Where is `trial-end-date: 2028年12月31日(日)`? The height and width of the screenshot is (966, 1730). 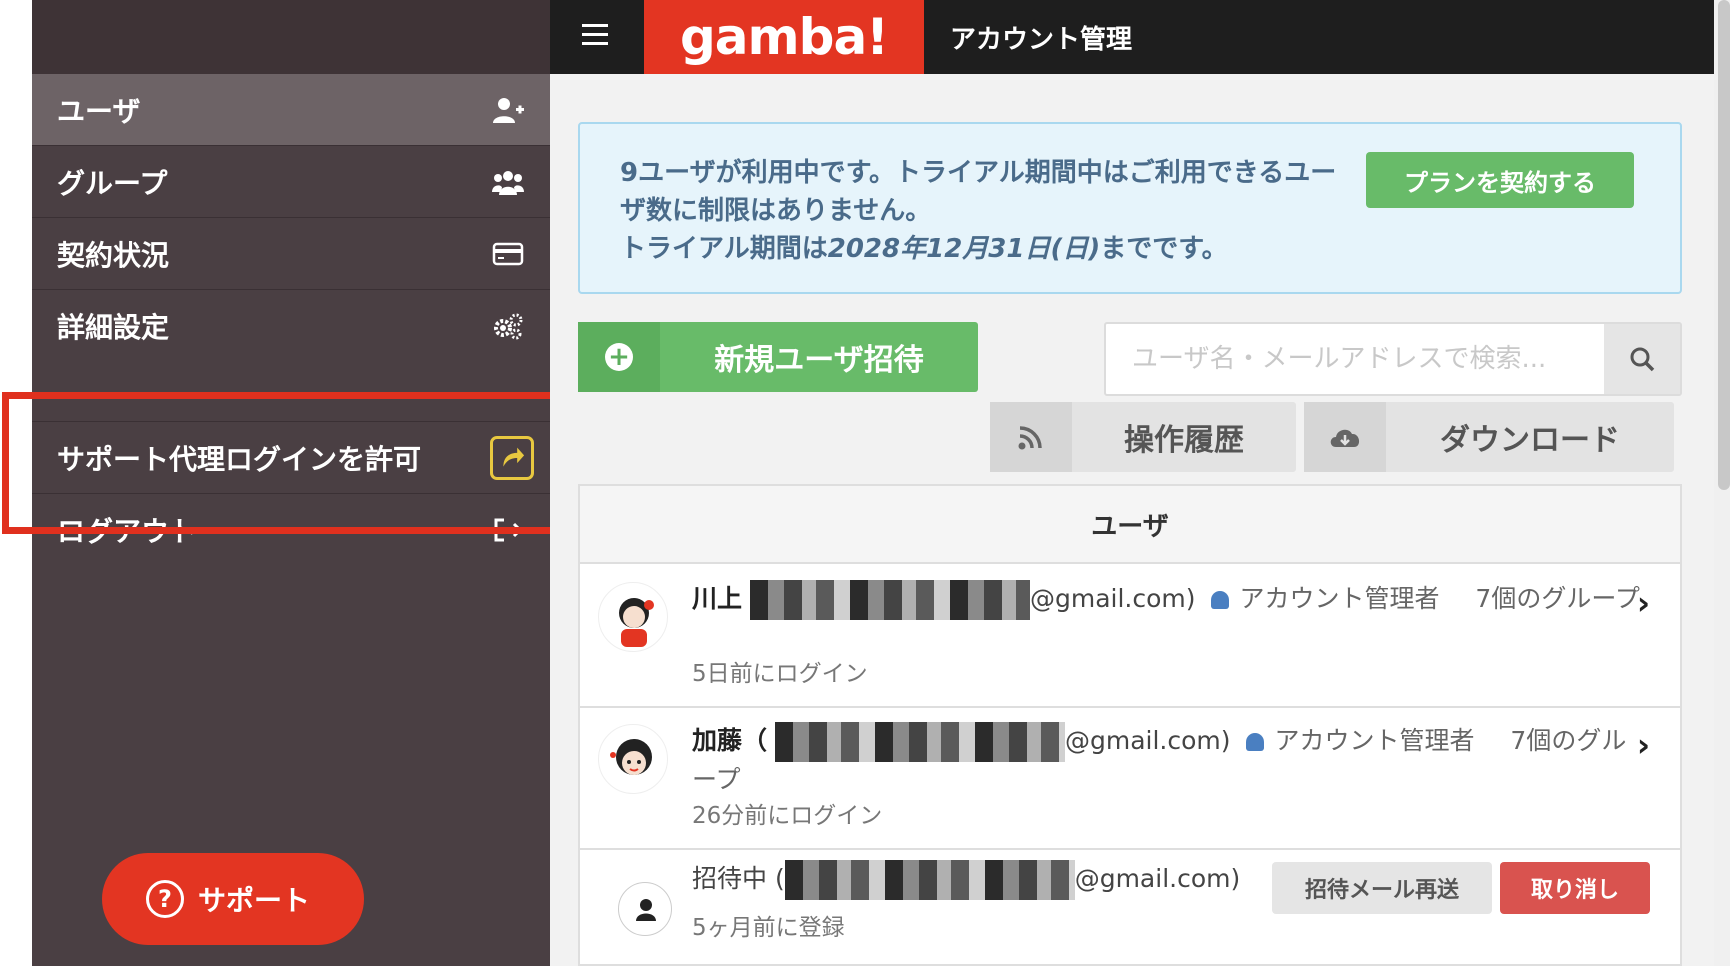
trial-end-date: 2028年12月31日(日) is located at coordinates (964, 249).